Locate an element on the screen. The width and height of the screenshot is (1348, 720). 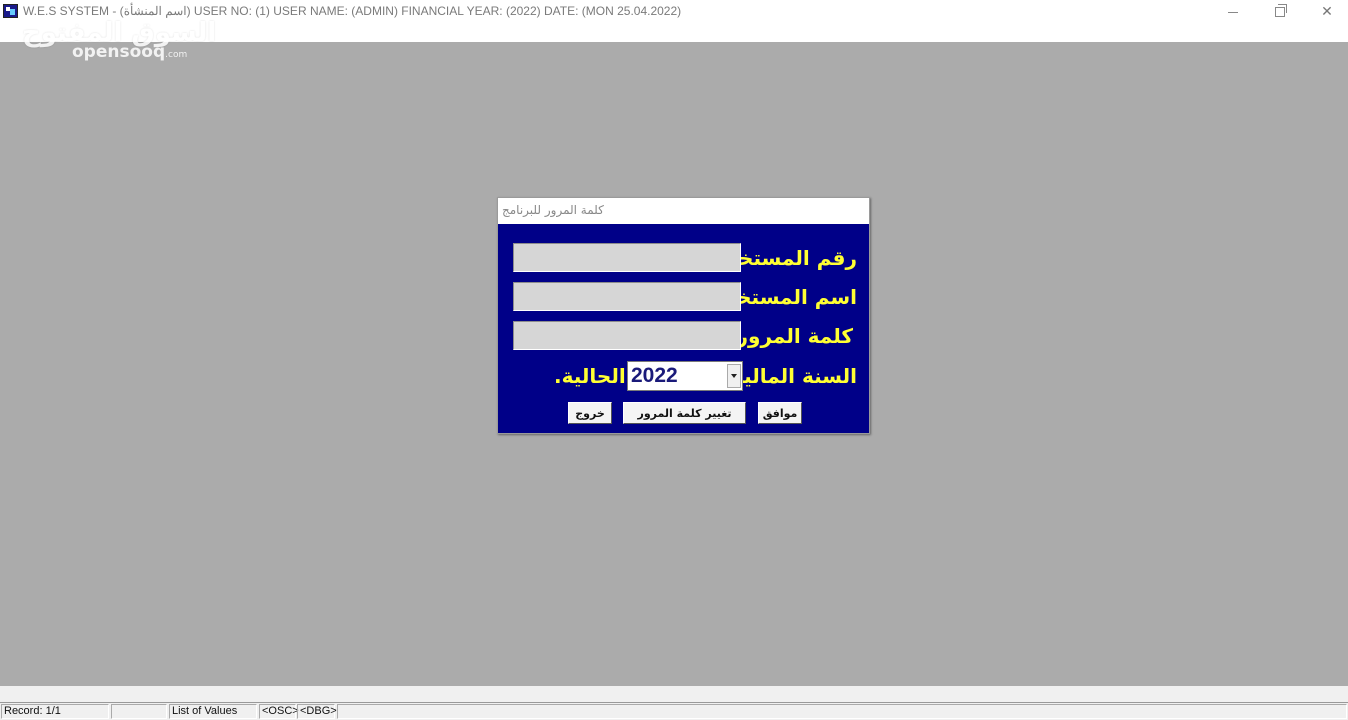
restore-button is located at coordinates (1280, 12).